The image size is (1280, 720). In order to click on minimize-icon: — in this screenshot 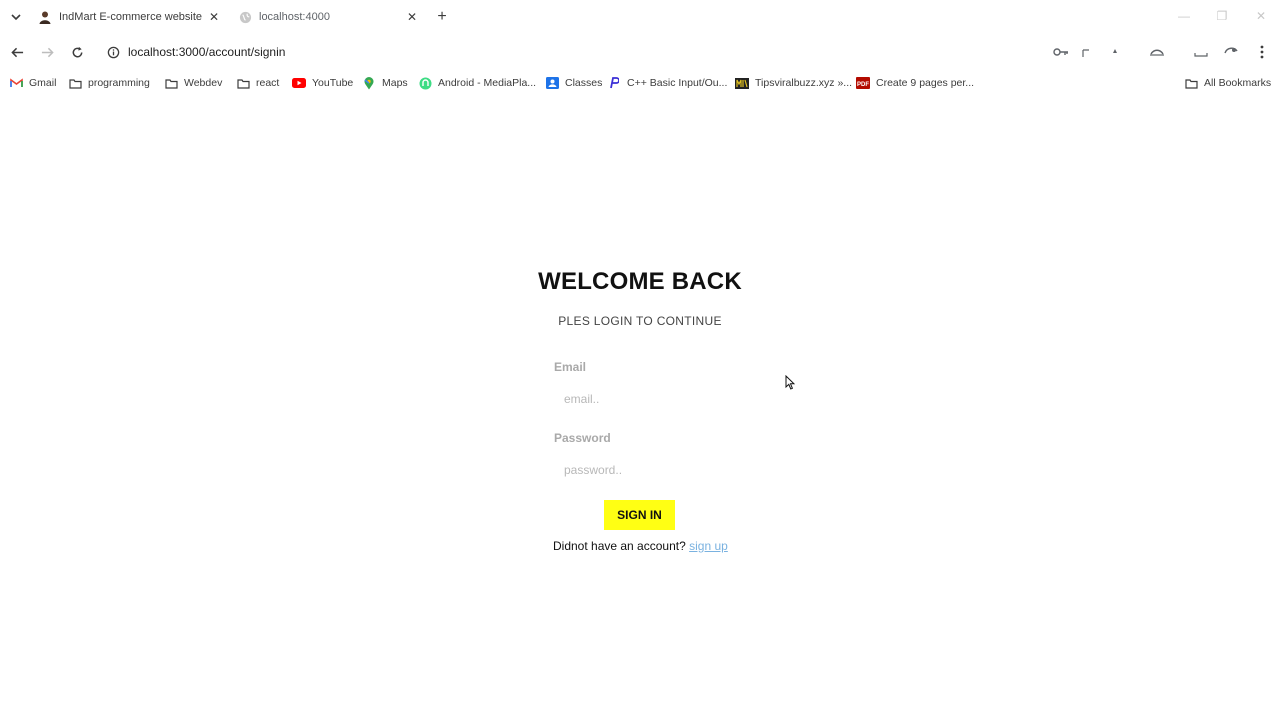, I will do `click(1184, 16)`.